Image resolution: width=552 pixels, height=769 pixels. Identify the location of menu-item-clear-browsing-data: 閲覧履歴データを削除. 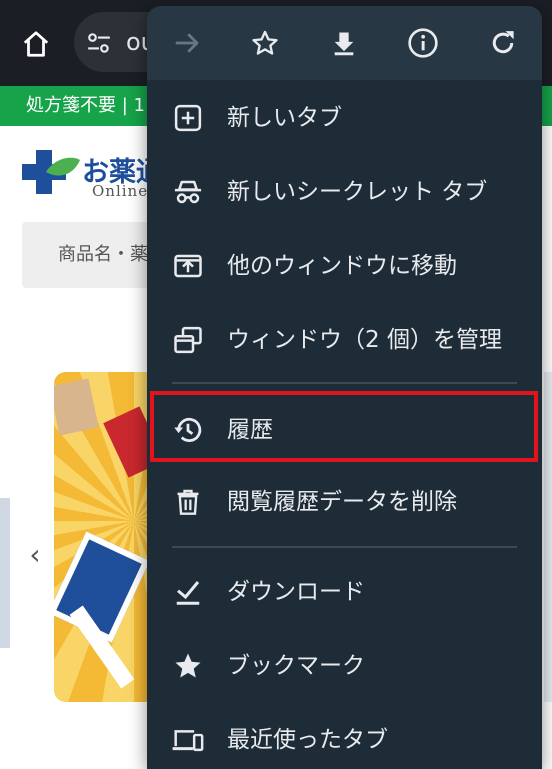
(344, 502).